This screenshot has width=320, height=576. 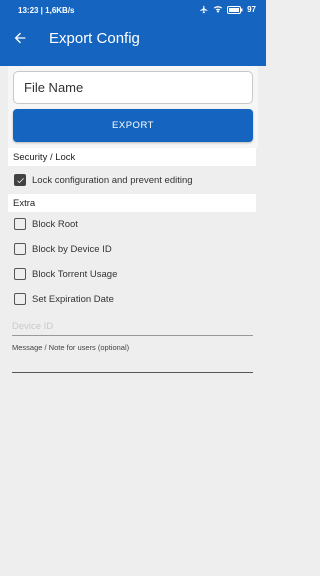 I want to click on section-header-extra: Extra, so click(x=132, y=203).